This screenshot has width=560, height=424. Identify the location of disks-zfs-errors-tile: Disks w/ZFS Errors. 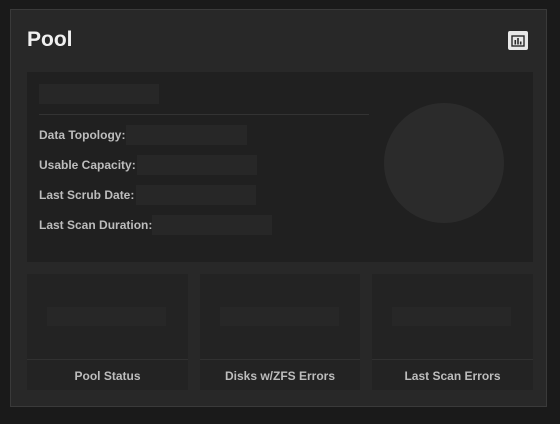
(280, 332).